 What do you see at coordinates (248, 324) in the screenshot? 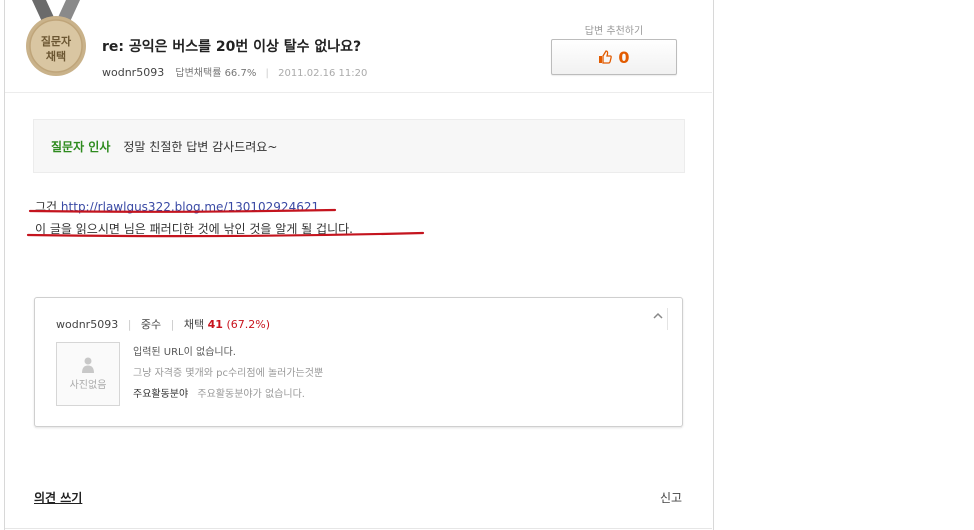
I see `profile-adopt-pct: (67.2%)` at bounding box center [248, 324].